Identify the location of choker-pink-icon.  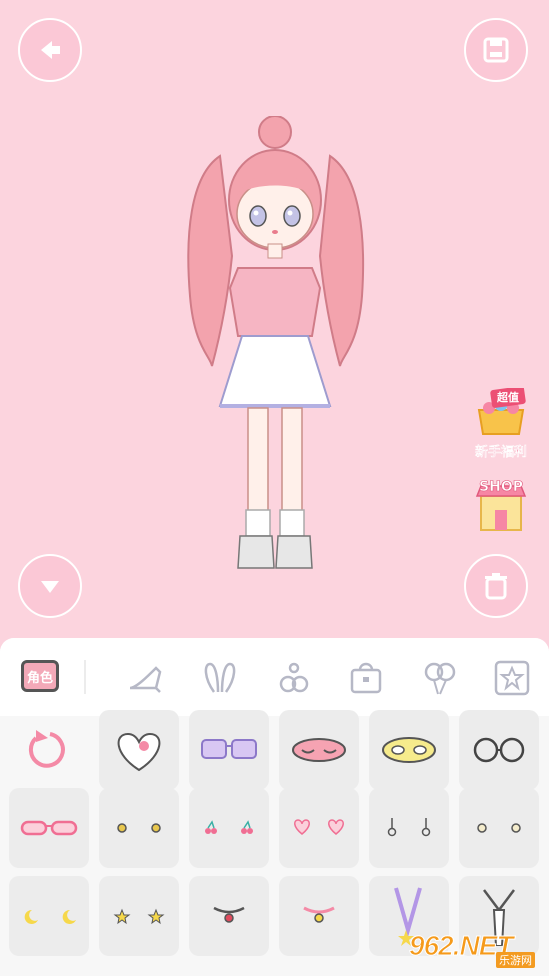
(319, 914).